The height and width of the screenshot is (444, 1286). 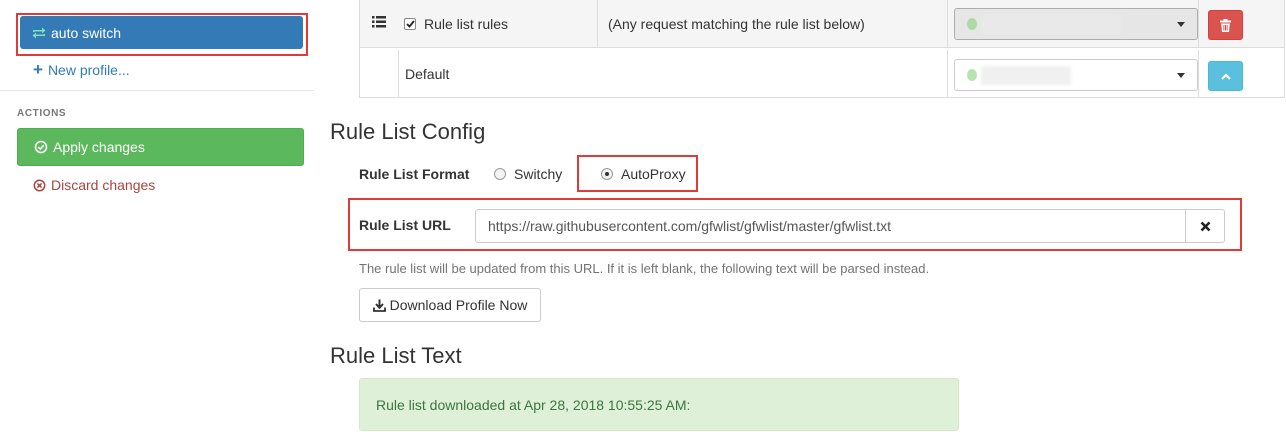 I want to click on close-icon, so click(x=1205, y=226).